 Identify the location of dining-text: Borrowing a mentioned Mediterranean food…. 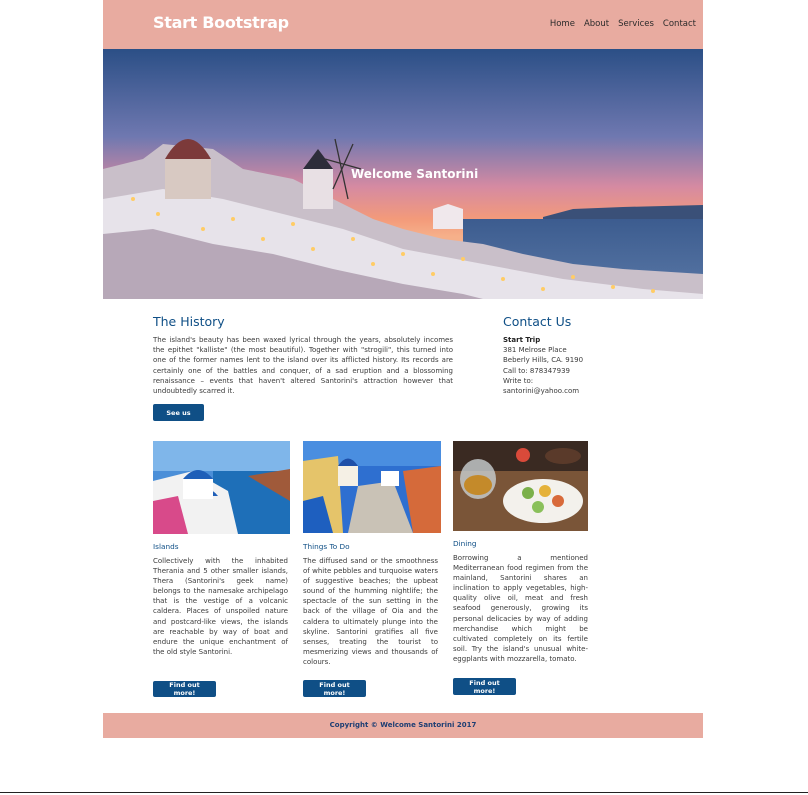
(520, 608).